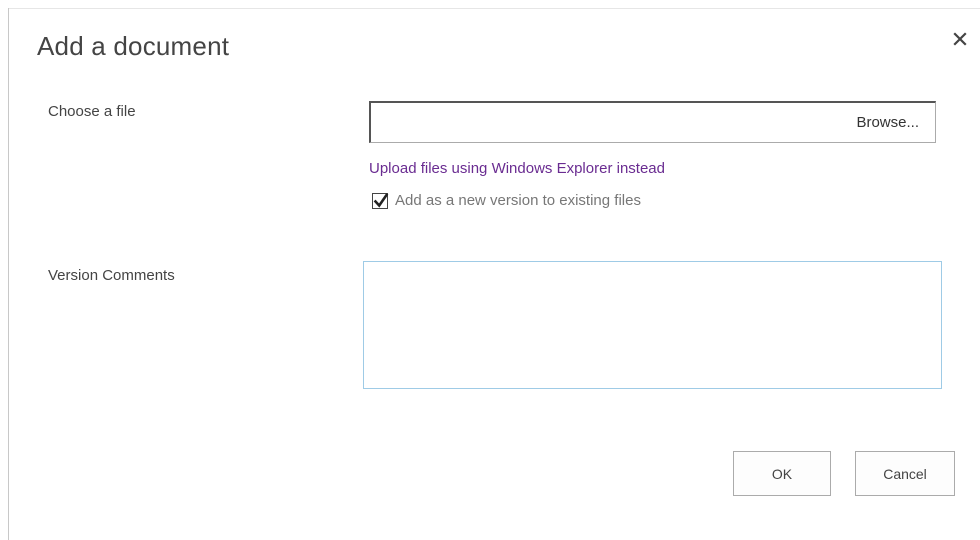 Image resolution: width=980 pixels, height=540 pixels. I want to click on checkmark-icon, so click(381, 200).